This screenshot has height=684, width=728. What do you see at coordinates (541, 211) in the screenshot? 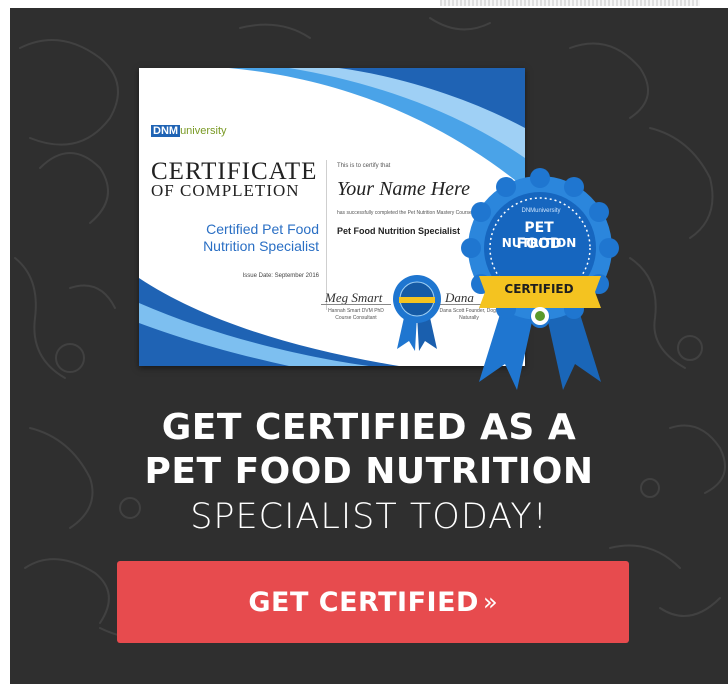
I see `badge-brand: DNMuniversity` at bounding box center [541, 211].